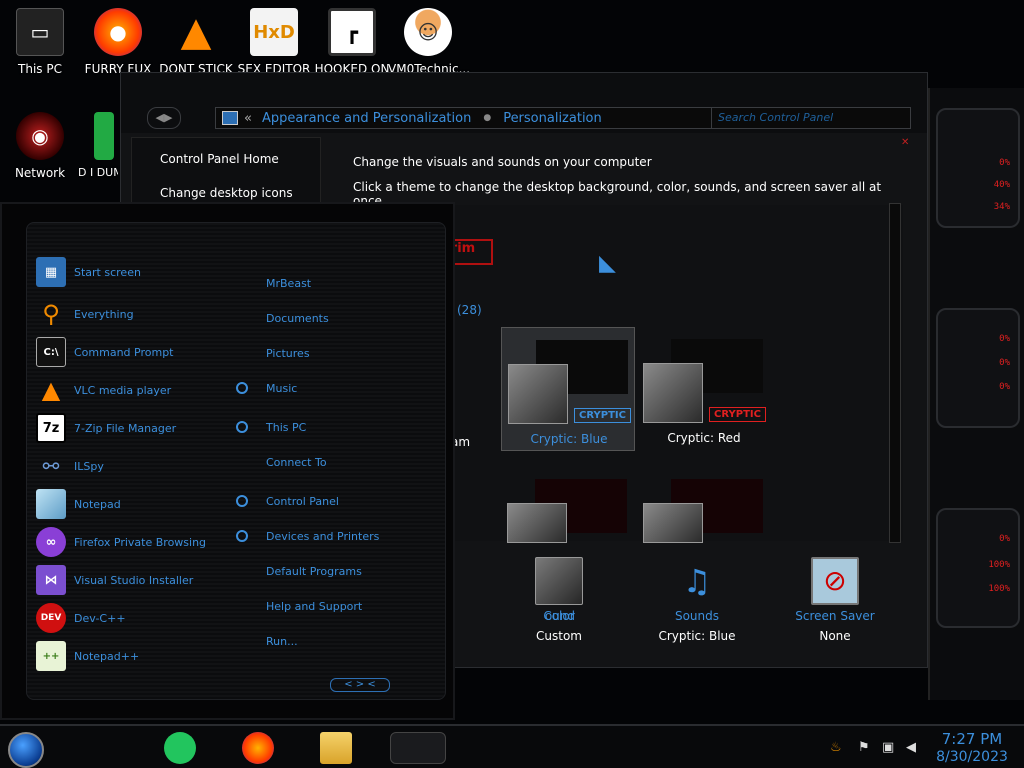 Image resolution: width=1024 pixels, height=768 pixels. Describe the element at coordinates (895, 373) in the screenshot. I see `themes-scrollbar` at that location.